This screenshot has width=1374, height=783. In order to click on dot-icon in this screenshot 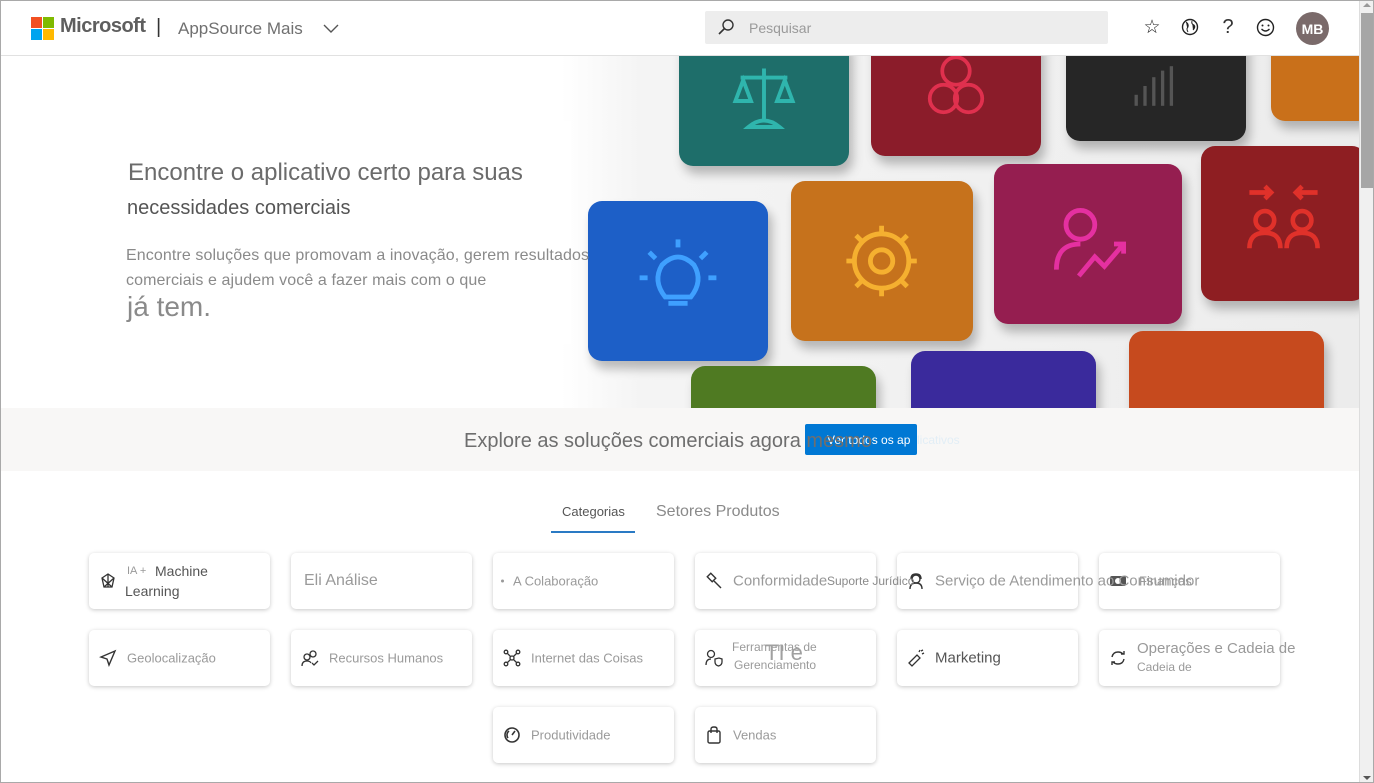, I will do `click(502, 581)`.